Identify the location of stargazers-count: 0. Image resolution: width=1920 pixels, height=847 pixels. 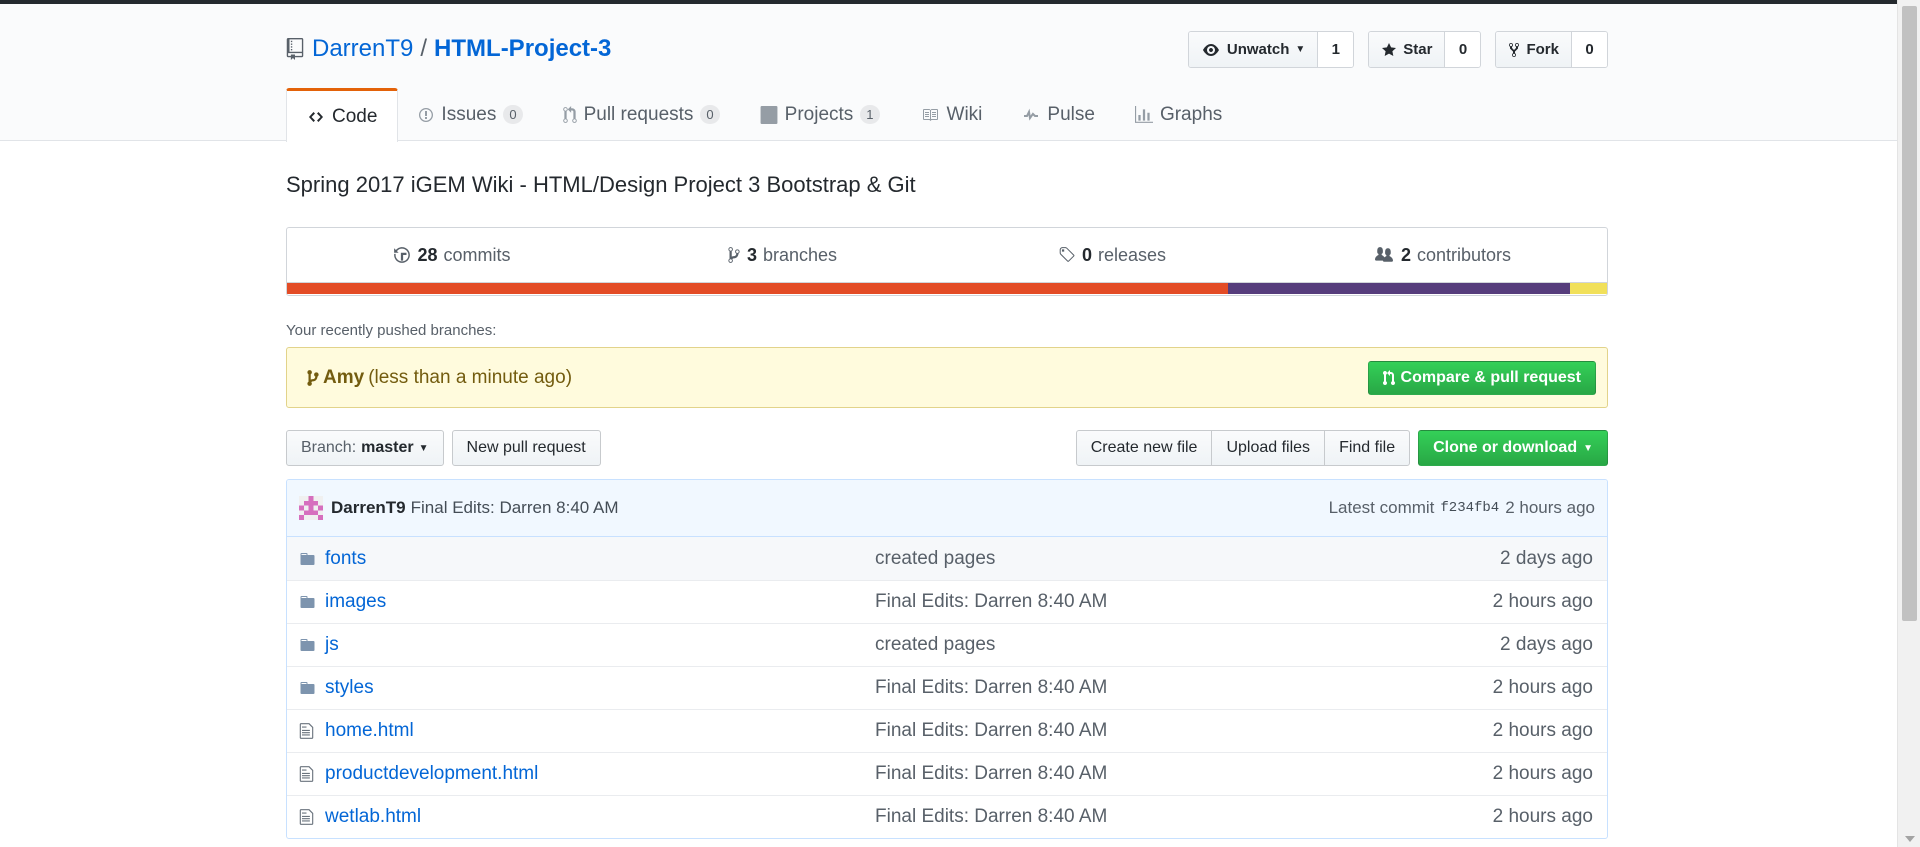
(1462, 49).